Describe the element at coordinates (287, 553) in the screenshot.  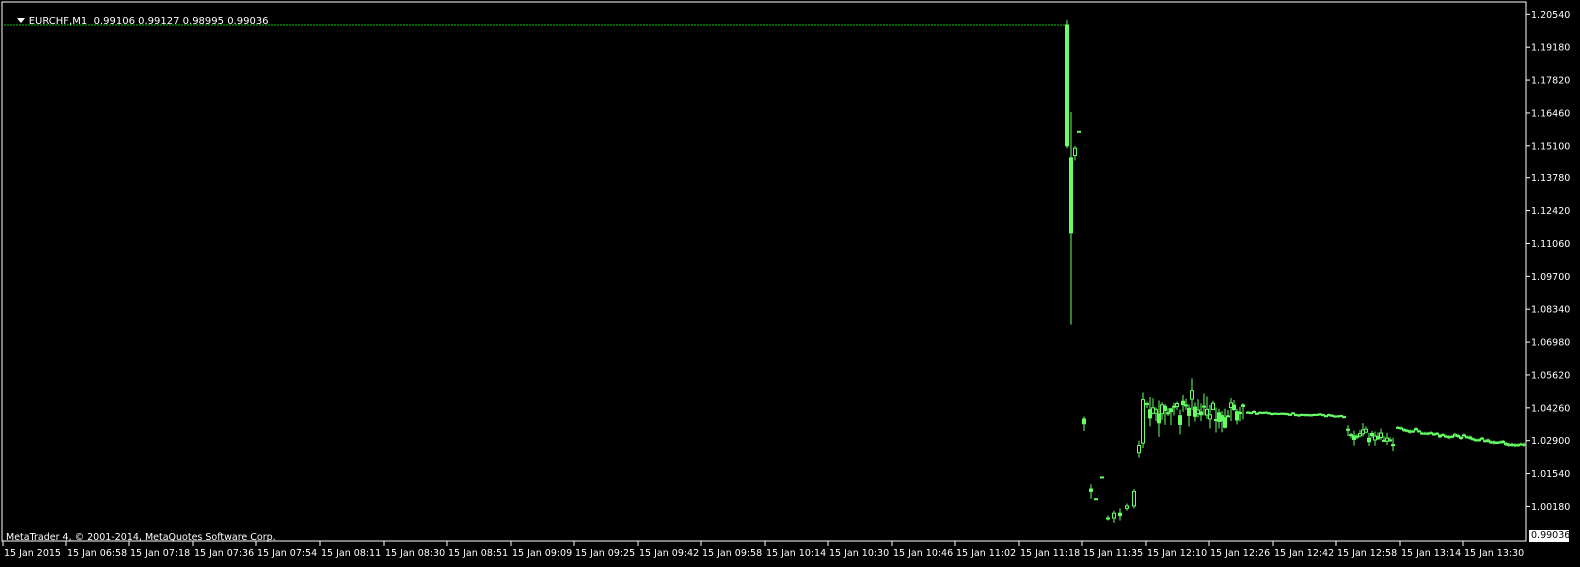
I see `x-axis-label: 15 Jan 07:54` at that location.